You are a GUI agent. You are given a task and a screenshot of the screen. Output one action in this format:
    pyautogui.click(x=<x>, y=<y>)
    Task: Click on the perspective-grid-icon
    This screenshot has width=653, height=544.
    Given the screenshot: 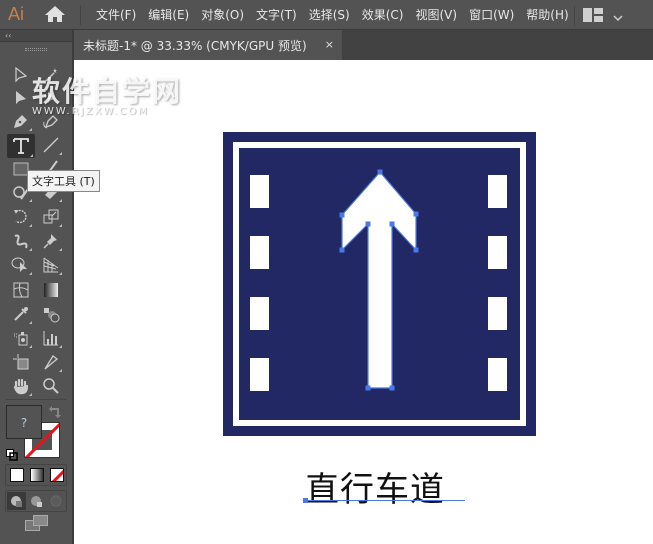 What is the action you would take?
    pyautogui.click(x=51, y=265)
    